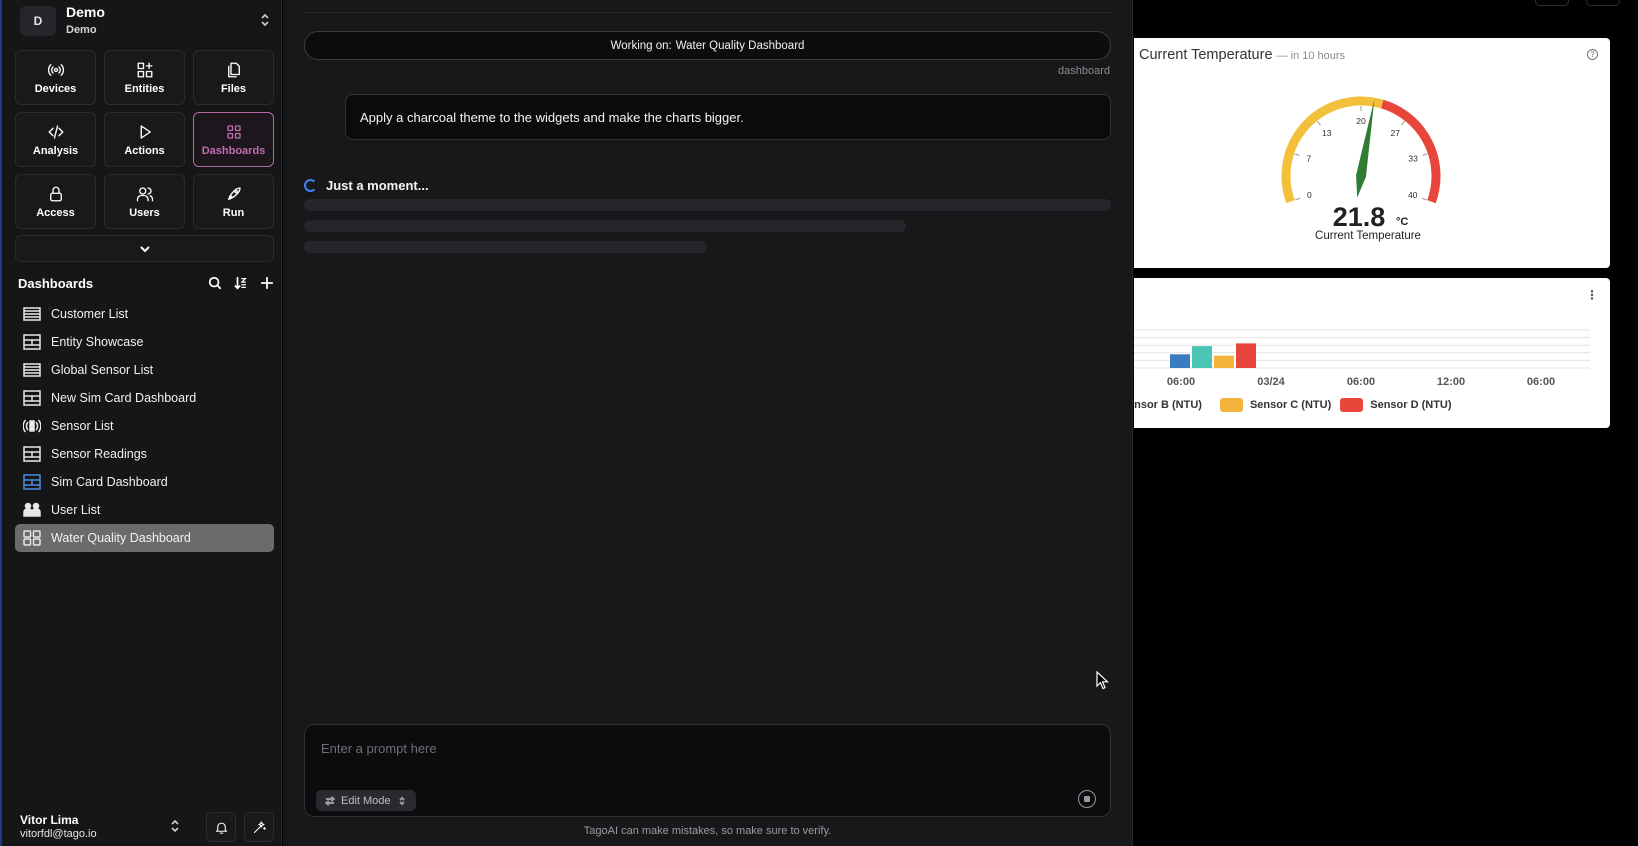 Image resolution: width=1638 pixels, height=846 pixels. Describe the element at coordinates (1396, 405) in the screenshot. I see `legend-item: Sensor D (NTU)` at that location.